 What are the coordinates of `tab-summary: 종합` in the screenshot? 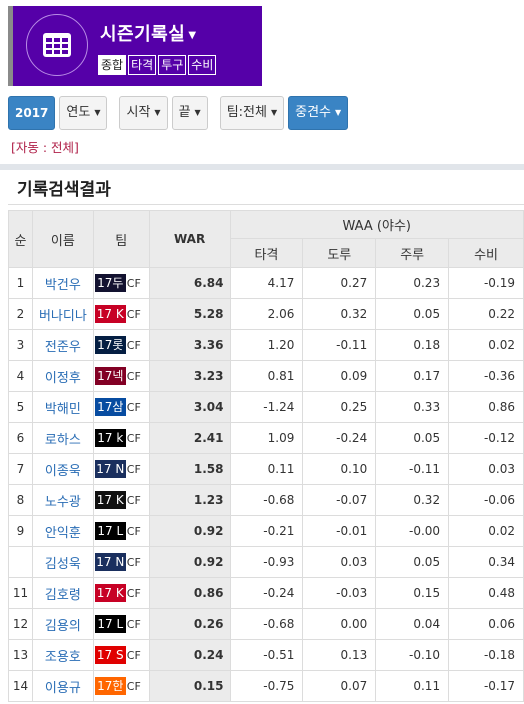 It's located at (112, 65).